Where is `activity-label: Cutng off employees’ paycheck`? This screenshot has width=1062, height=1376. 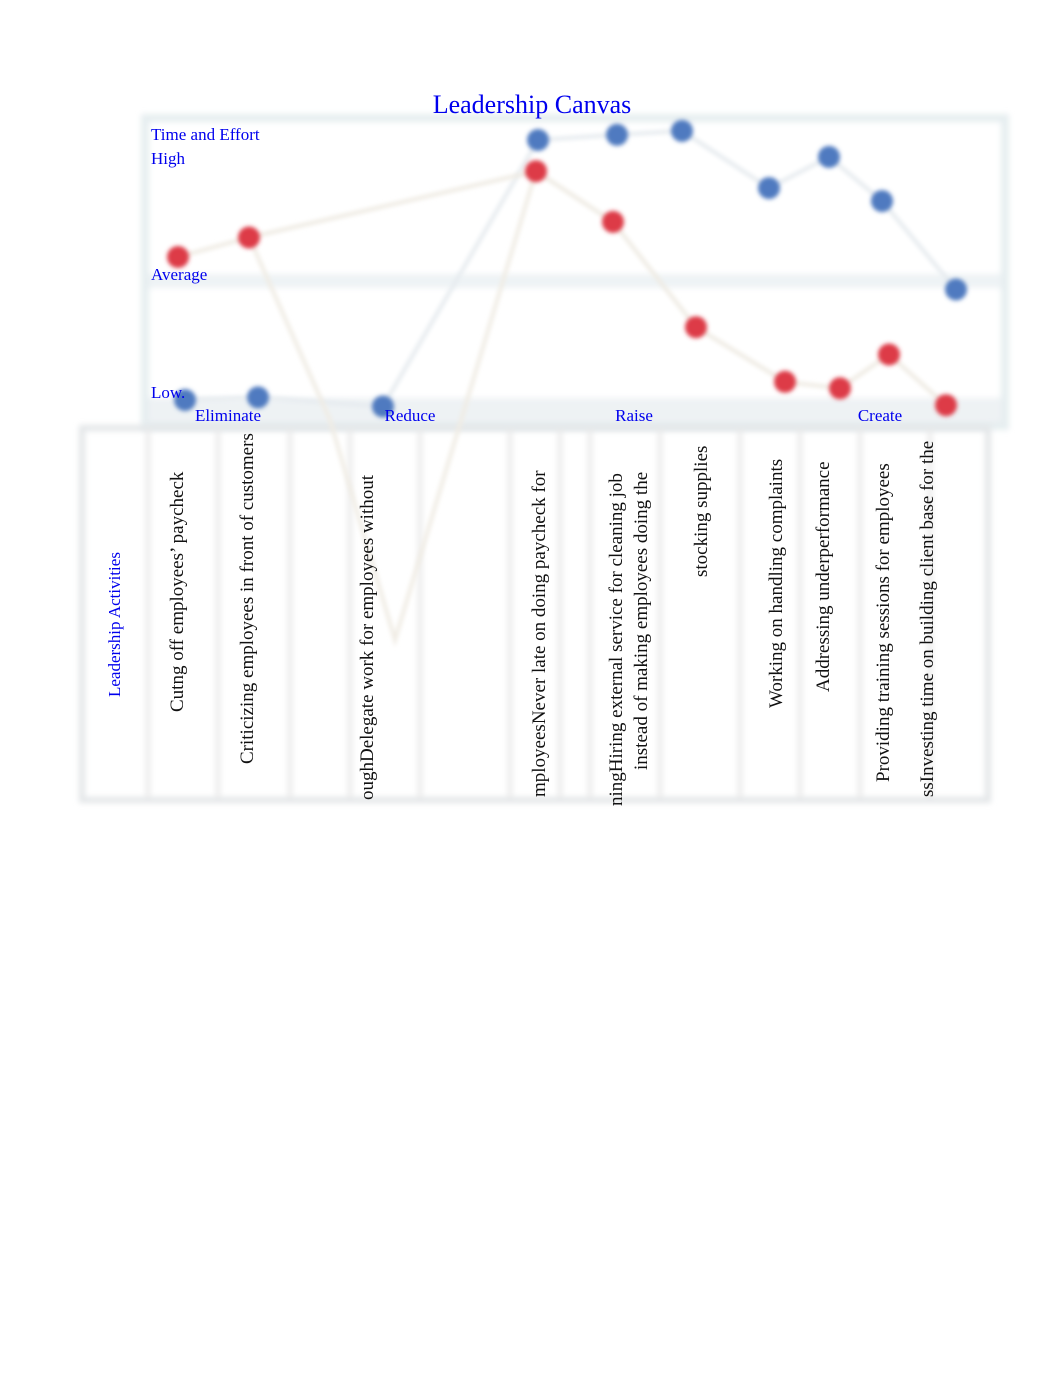 activity-label: Cutng off employees’ paycheck is located at coordinates (177, 591).